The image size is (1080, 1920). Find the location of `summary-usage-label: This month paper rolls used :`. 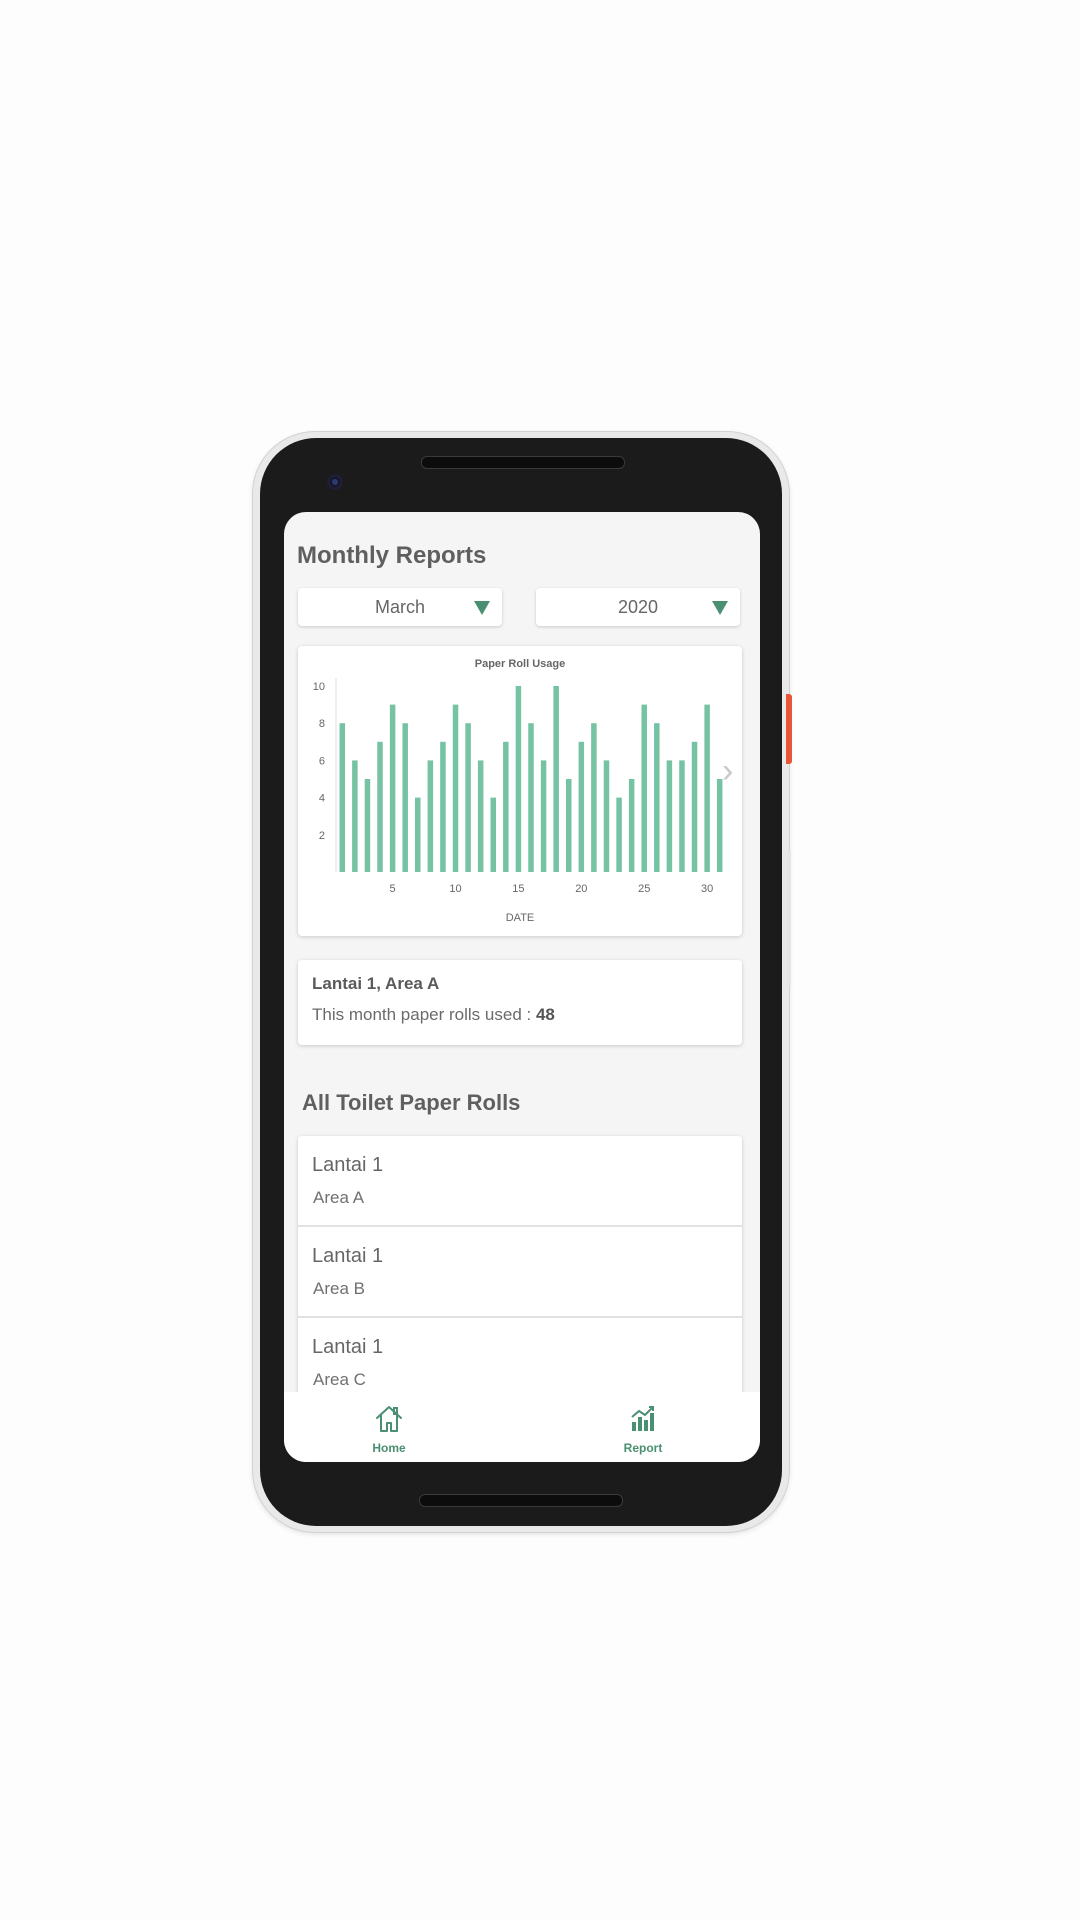

summary-usage-label: This month paper rolls used : is located at coordinates (424, 1014).